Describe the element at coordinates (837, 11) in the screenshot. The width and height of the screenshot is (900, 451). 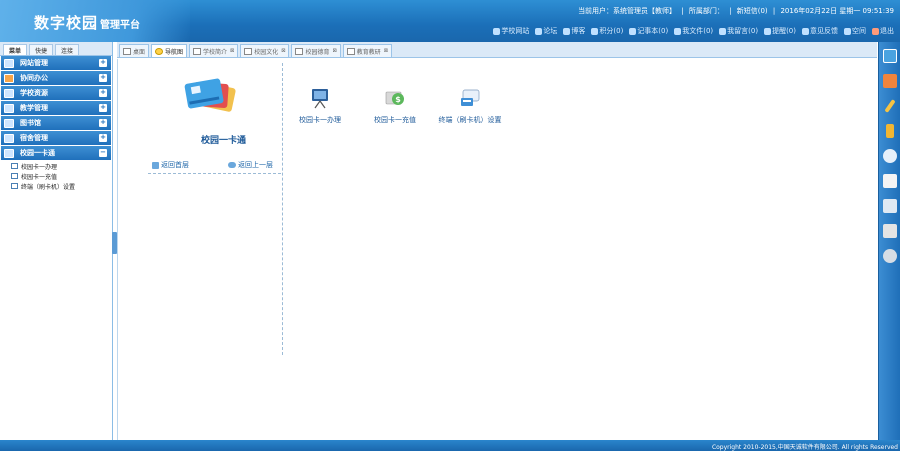
I see `datetime-label: 2016年02月22日 星期一 09:51:39` at that location.